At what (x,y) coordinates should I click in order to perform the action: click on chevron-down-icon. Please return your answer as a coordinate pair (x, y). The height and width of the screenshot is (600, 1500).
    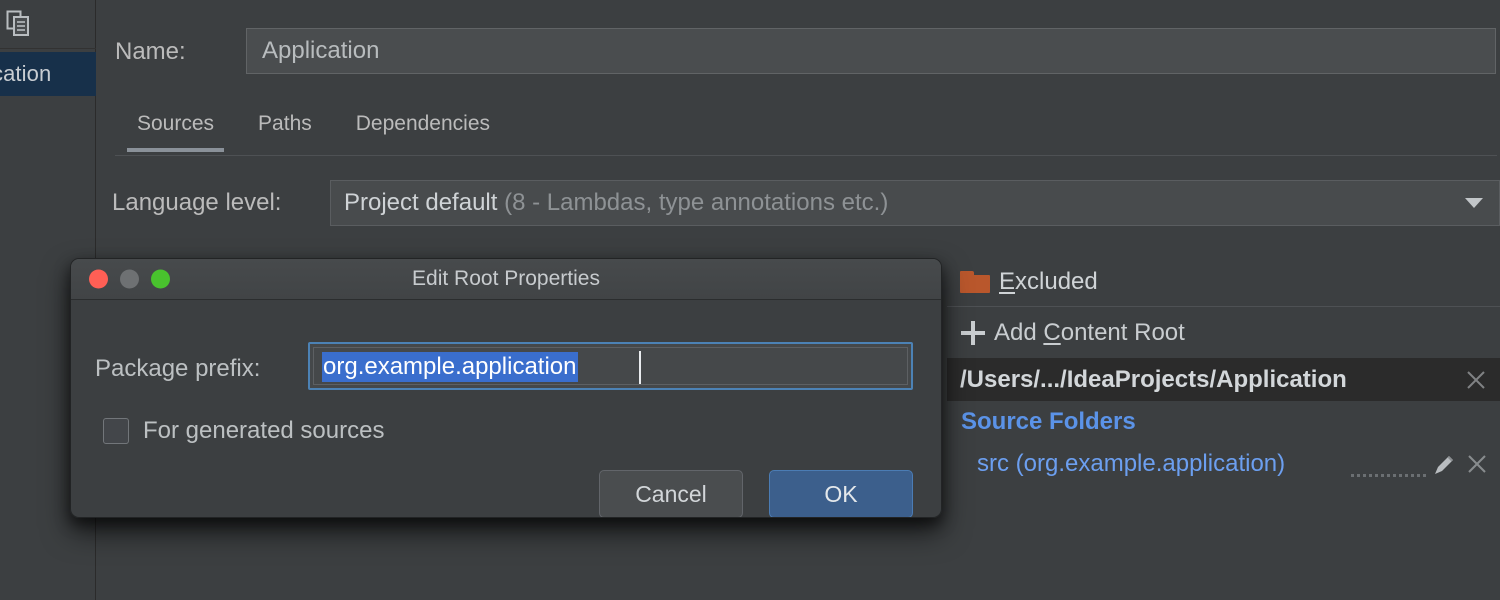
    Looking at the image, I should click on (1474, 203).